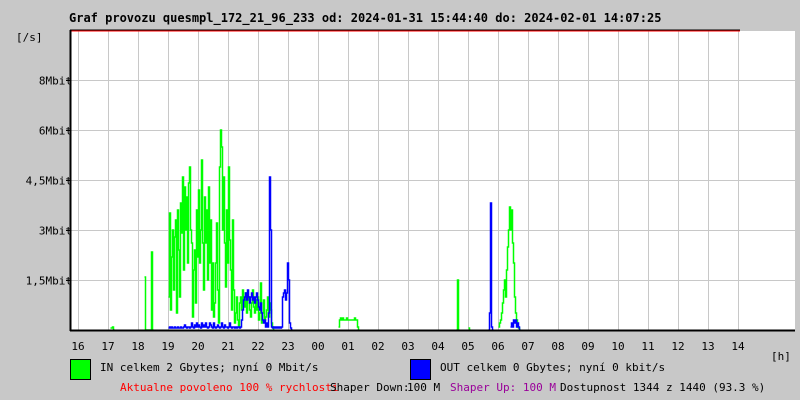  Describe the element at coordinates (55, 231) in the screenshot. I see `y-tick-label: 3Mbit` at that location.